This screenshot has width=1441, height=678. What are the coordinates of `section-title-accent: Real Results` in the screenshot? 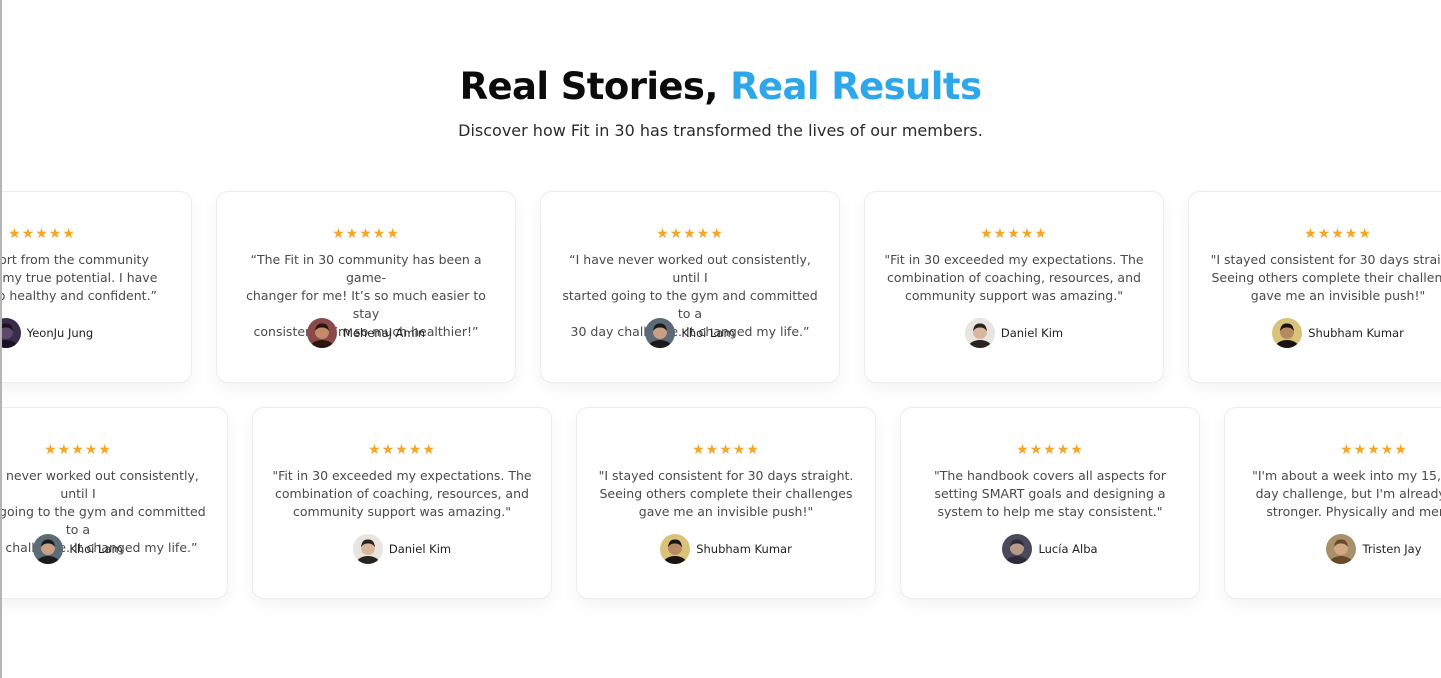 It's located at (856, 86).